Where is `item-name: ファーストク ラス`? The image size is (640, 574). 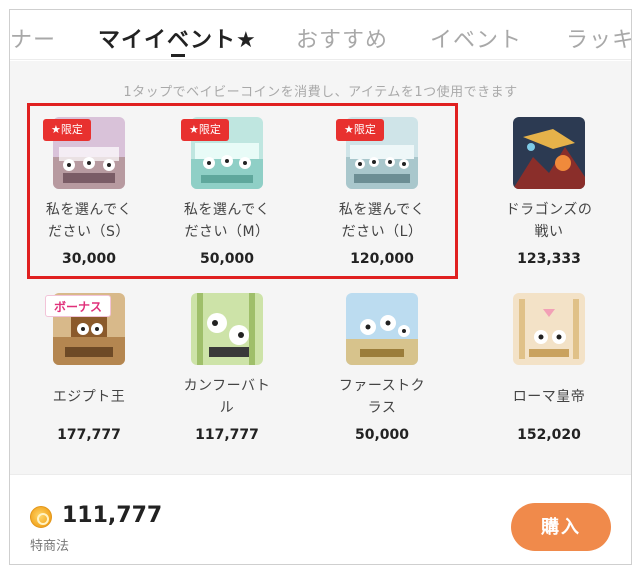
item-name: ファーストク ラス is located at coordinates (382, 397).